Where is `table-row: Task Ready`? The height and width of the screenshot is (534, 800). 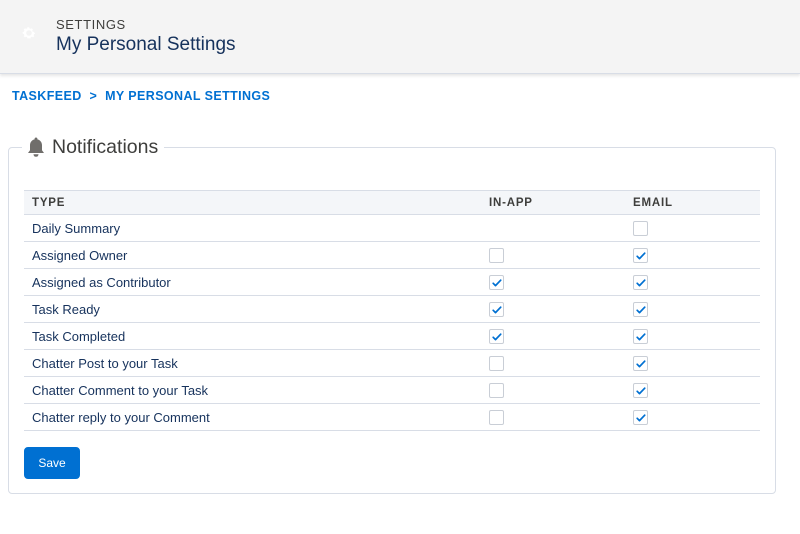
table-row: Task Ready is located at coordinates (392, 309).